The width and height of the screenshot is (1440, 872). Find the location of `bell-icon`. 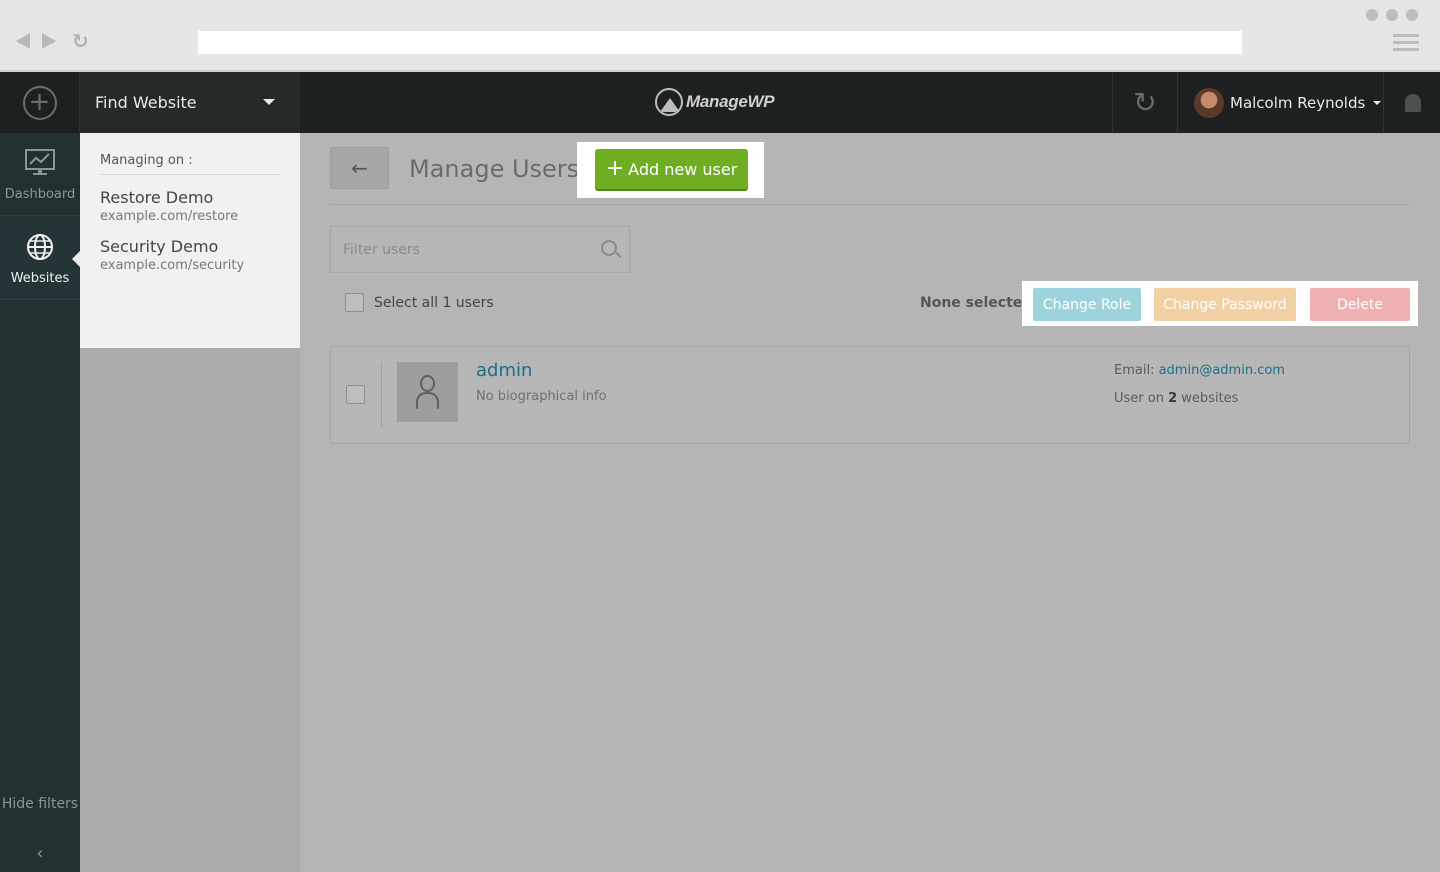

bell-icon is located at coordinates (1412, 102).